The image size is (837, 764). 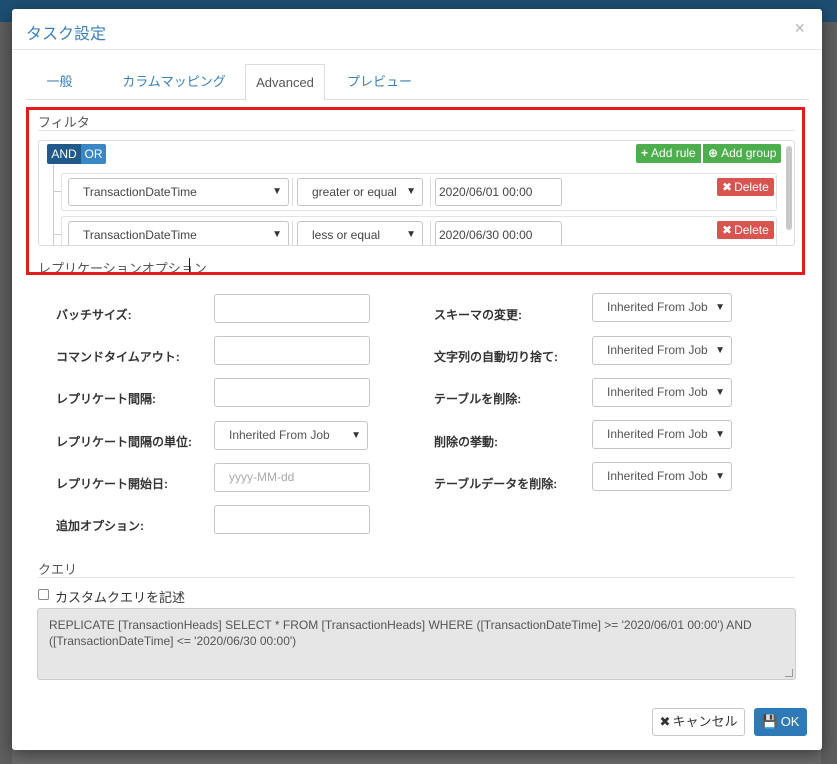 I want to click on background-page-right, so click(x=829, y=393).